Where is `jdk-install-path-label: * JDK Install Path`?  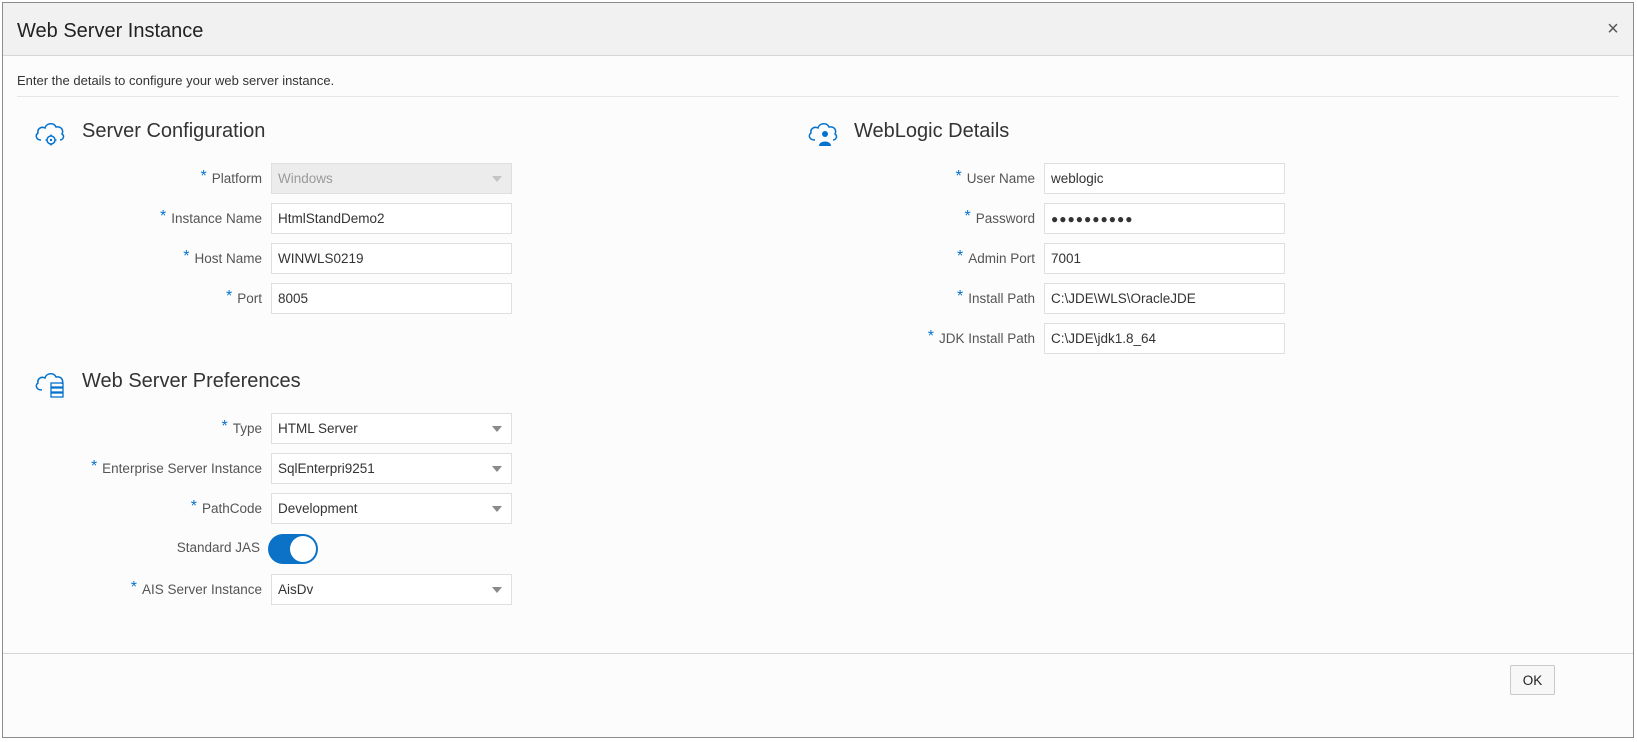 jdk-install-path-label: * JDK Install Path is located at coordinates (981, 337).